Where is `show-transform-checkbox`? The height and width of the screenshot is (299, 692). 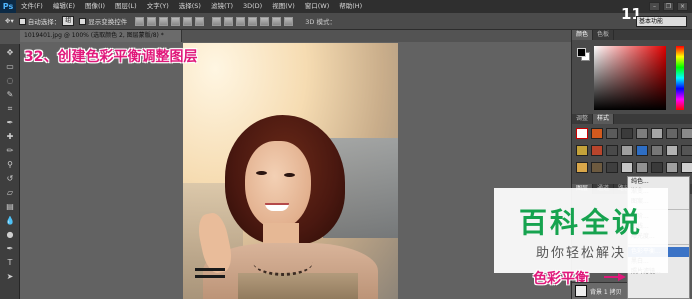
show-transform-checkbox is located at coordinates (83, 21).